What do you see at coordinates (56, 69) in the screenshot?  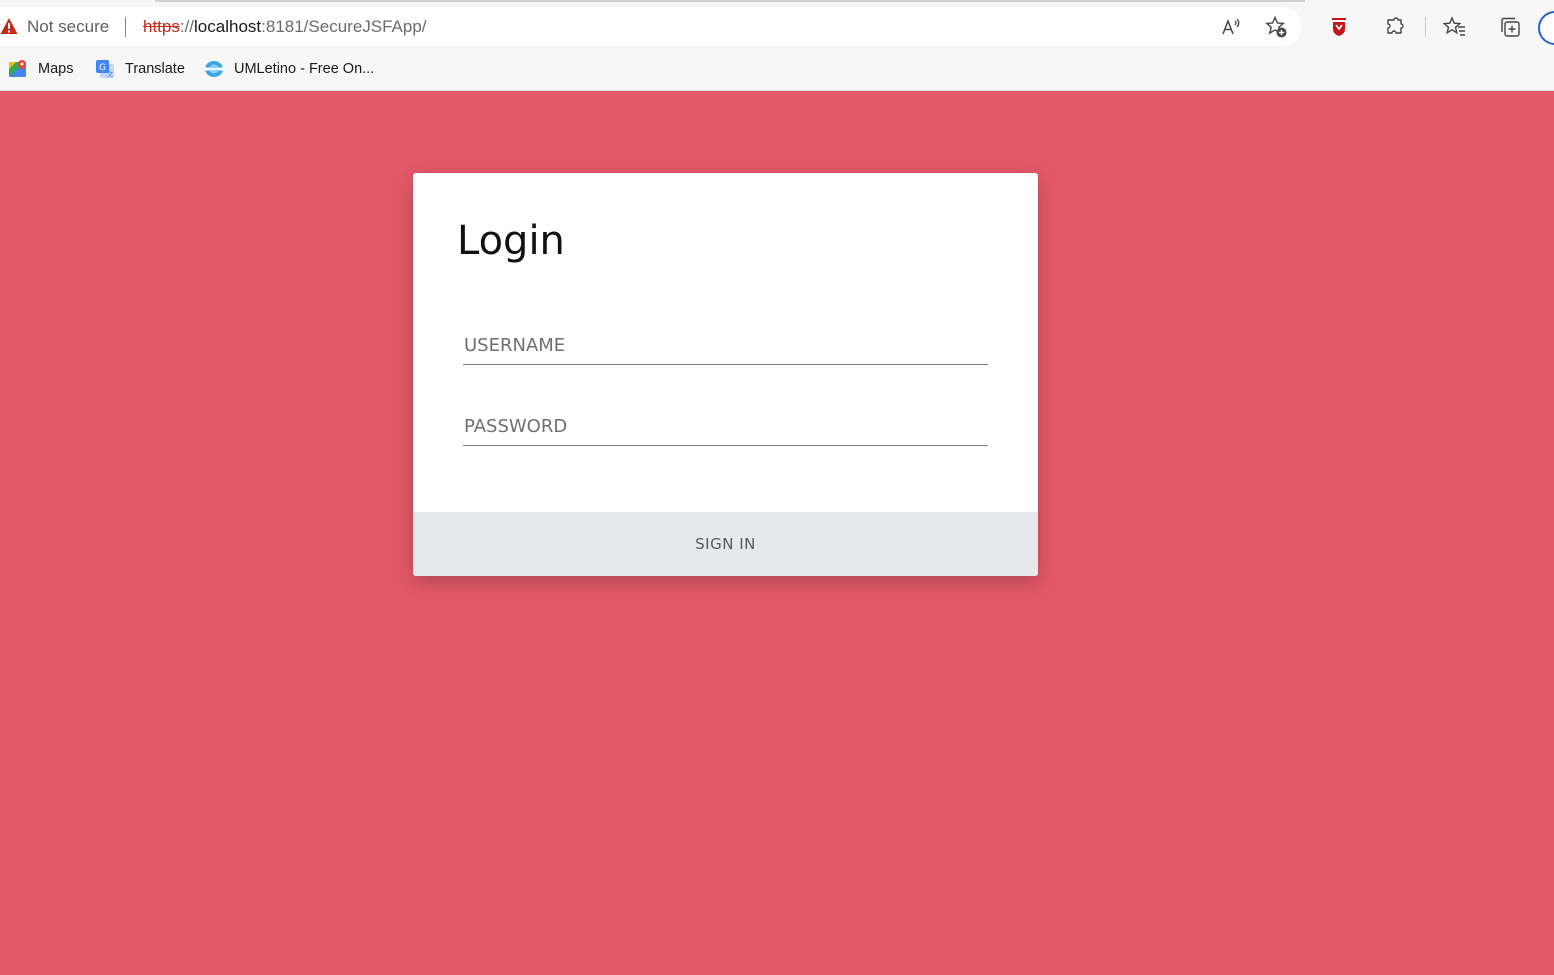 I see `bookmark-label: Maps` at bounding box center [56, 69].